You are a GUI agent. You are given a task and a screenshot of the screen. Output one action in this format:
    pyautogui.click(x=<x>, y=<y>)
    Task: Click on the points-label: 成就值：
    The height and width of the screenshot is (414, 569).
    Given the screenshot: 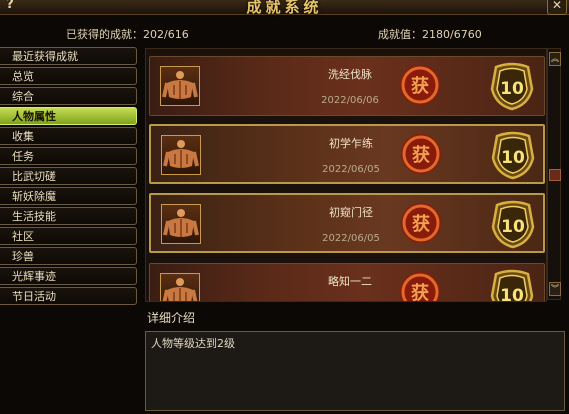 What is the action you would take?
    pyautogui.click(x=400, y=34)
    